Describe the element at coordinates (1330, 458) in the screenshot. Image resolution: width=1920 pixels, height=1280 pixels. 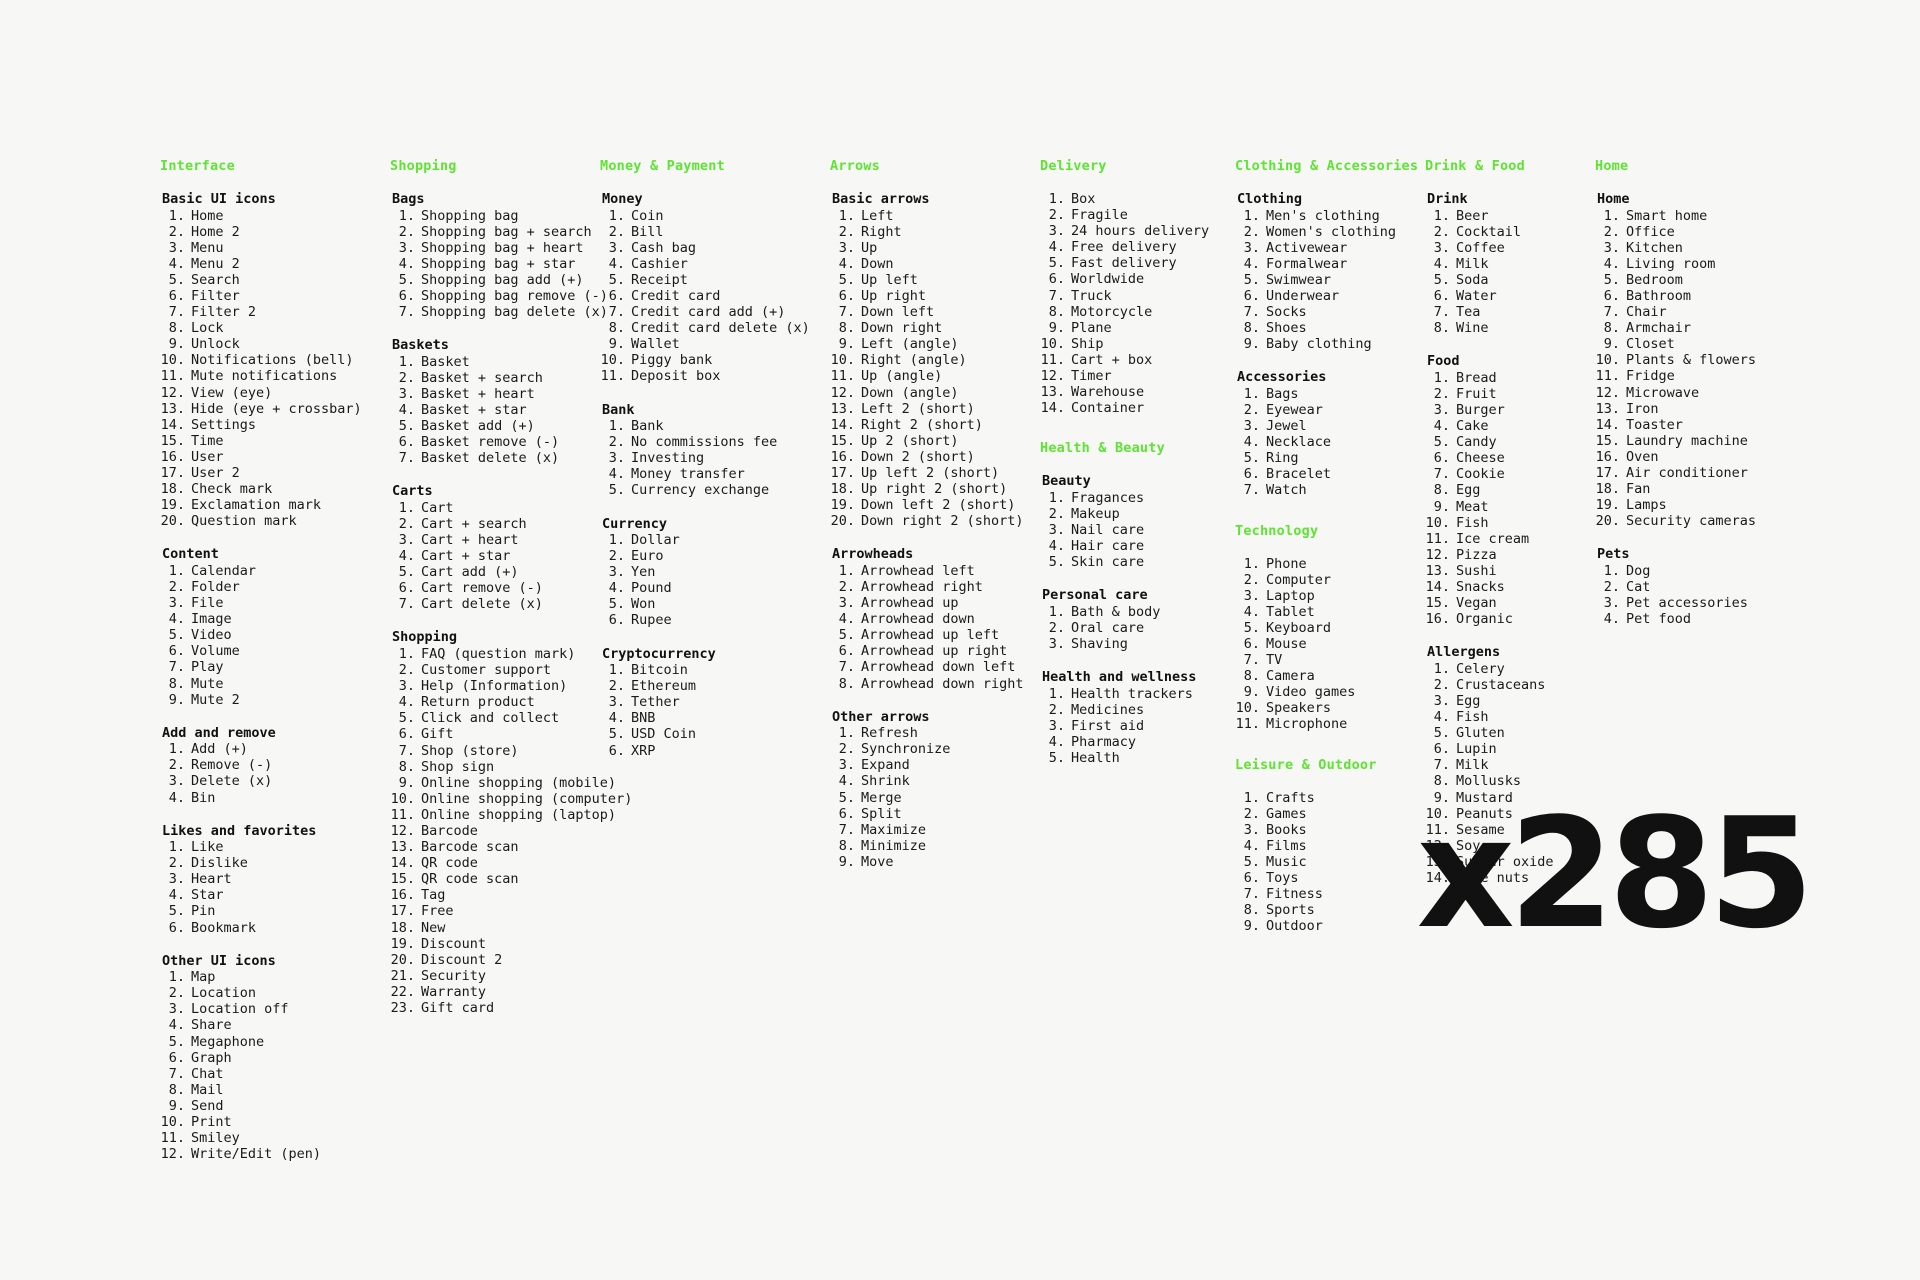
I see `list-item: 5. Ring` at that location.